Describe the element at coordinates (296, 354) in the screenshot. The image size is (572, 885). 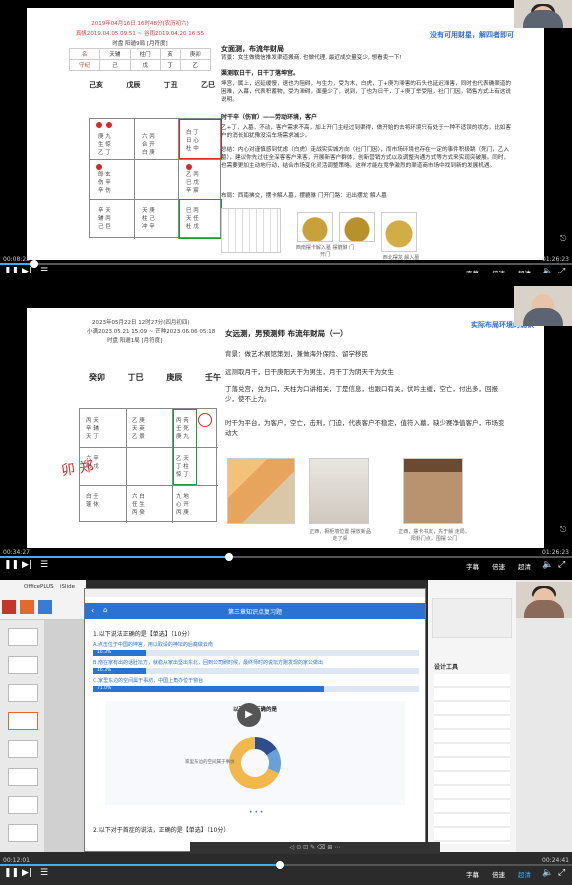
I see `background-text-2: 背景：做艺术展馆策划，兼做海外保险、留学移民` at that location.